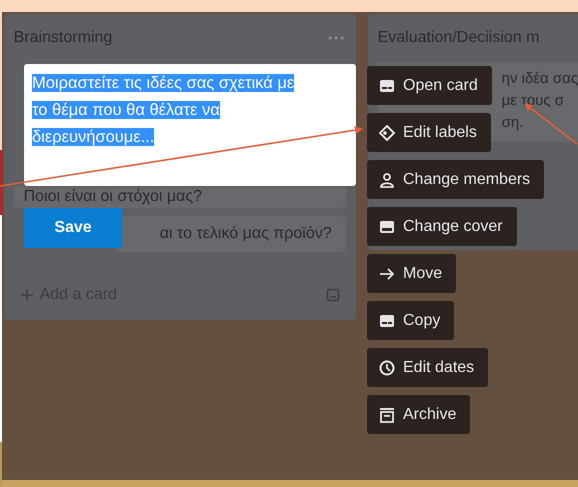 The image size is (578, 487). What do you see at coordinates (513, 123) in the screenshot?
I see `card-text: ση.` at bounding box center [513, 123].